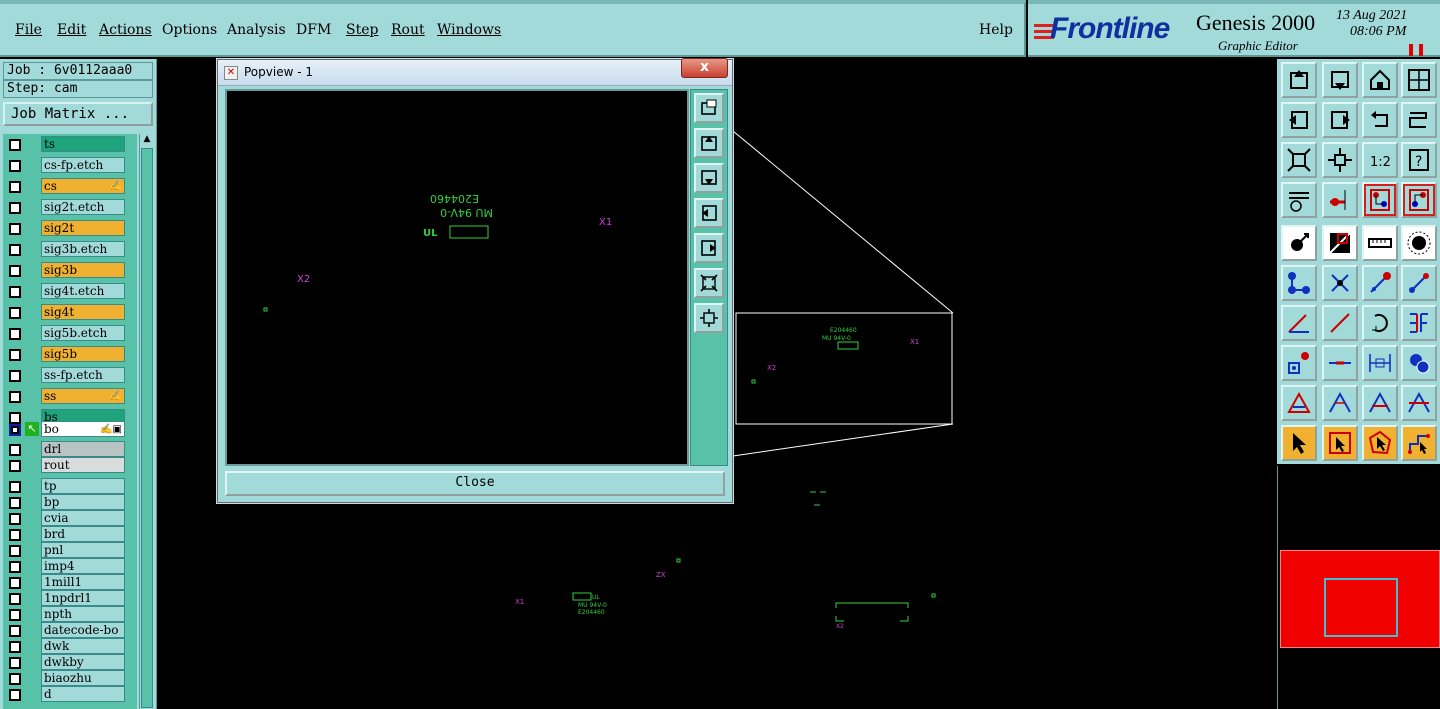  I want to click on layer-row: npth, so click(70, 614).